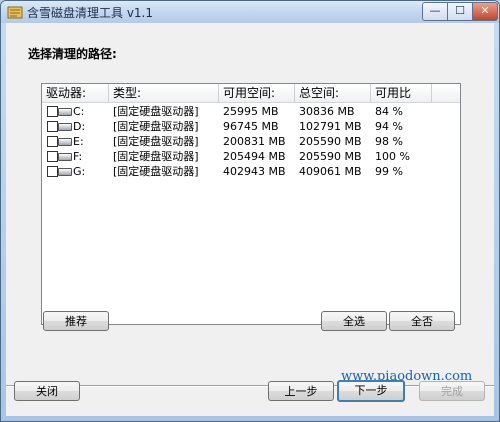 The height and width of the screenshot is (422, 500). Describe the element at coordinates (254, 156) in the screenshot. I see `drive-free: 205494 MB` at that location.